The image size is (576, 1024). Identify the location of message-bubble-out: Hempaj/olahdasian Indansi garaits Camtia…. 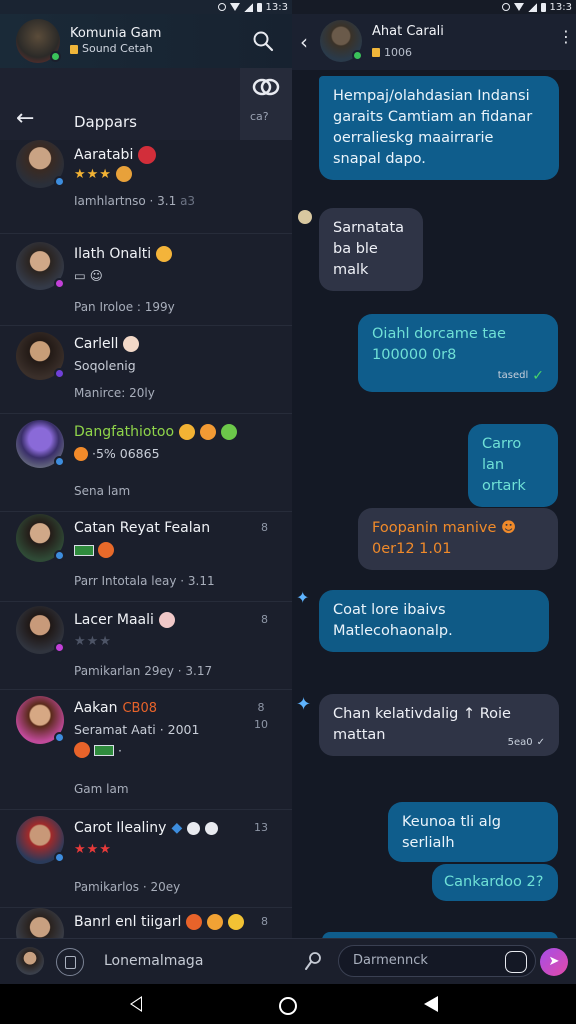
(439, 128).